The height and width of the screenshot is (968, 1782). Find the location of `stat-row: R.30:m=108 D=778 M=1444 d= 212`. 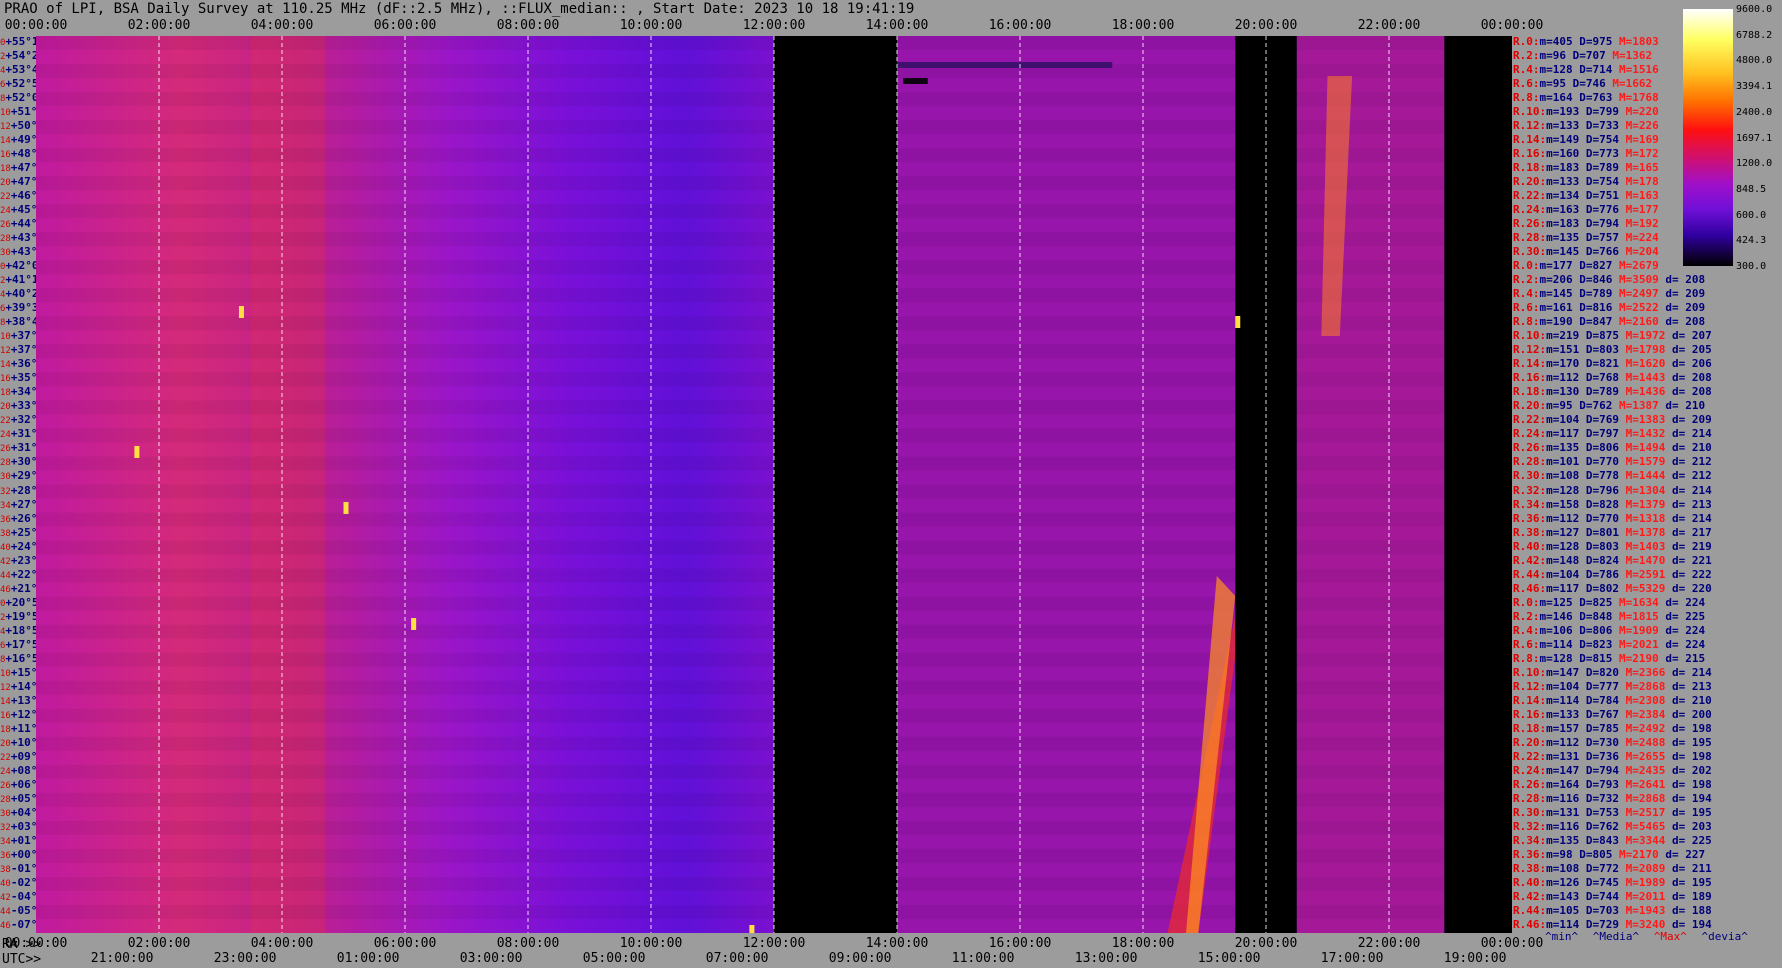

stat-row: R.30:m=108 D=778 M=1444 d= 212 is located at coordinates (1612, 476).